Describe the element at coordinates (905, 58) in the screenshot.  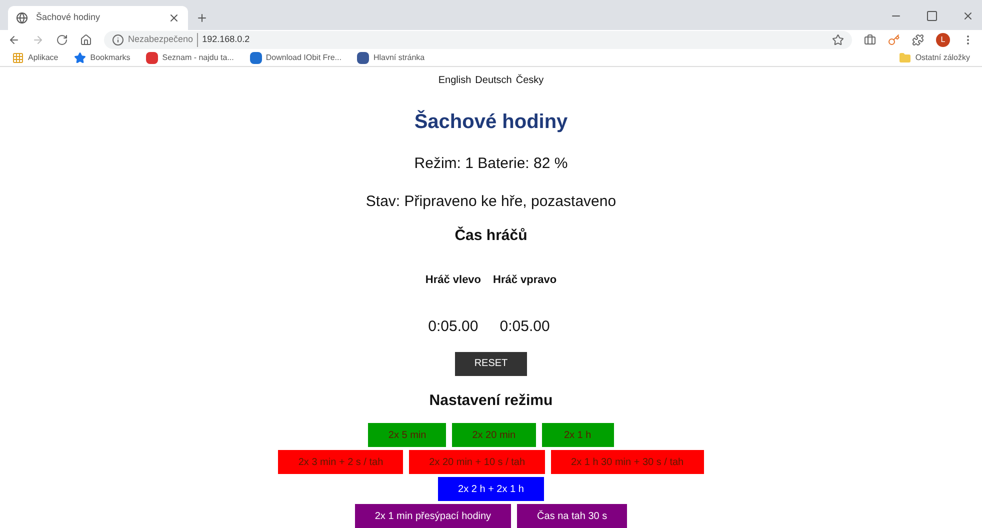
I see `folder-icon` at that location.